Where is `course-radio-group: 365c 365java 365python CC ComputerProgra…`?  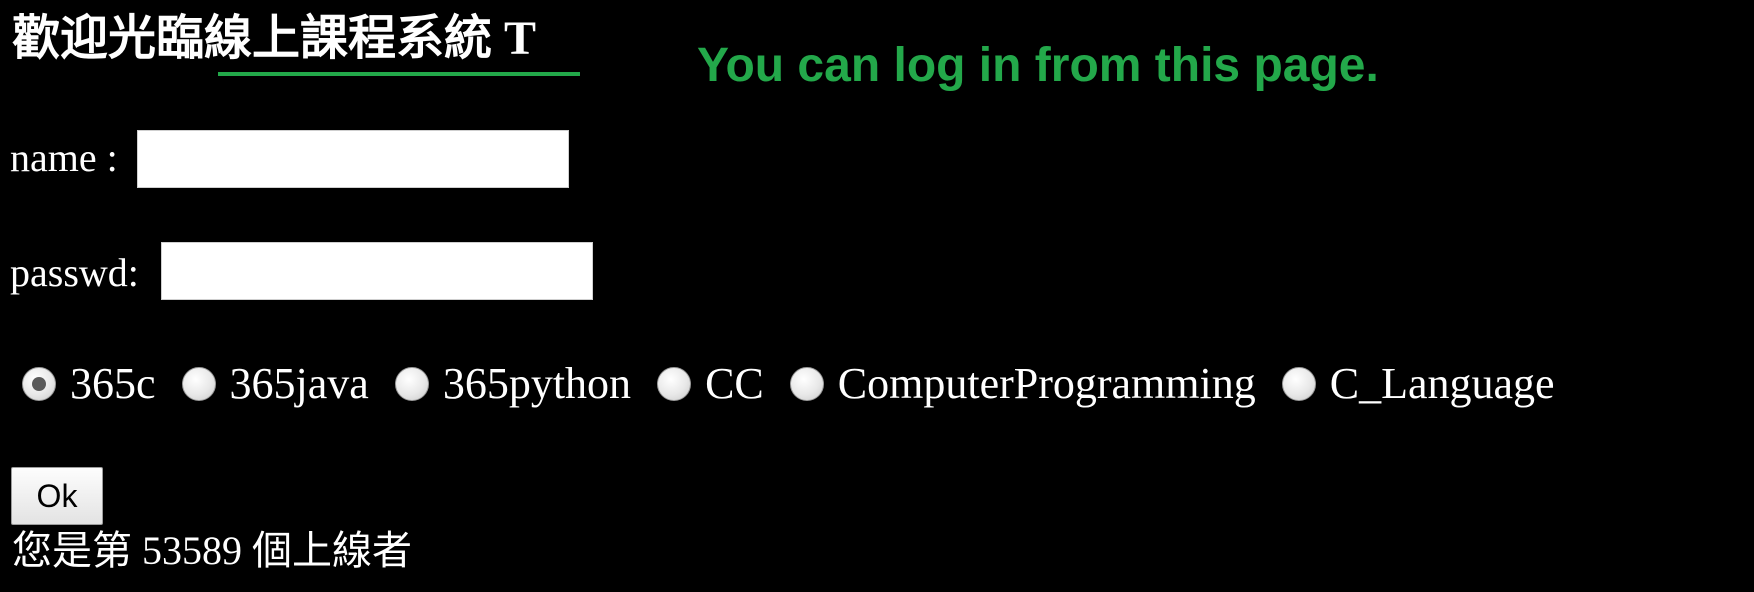 course-radio-group: 365c 365java 365python CC ComputerProgra… is located at coordinates (801, 384).